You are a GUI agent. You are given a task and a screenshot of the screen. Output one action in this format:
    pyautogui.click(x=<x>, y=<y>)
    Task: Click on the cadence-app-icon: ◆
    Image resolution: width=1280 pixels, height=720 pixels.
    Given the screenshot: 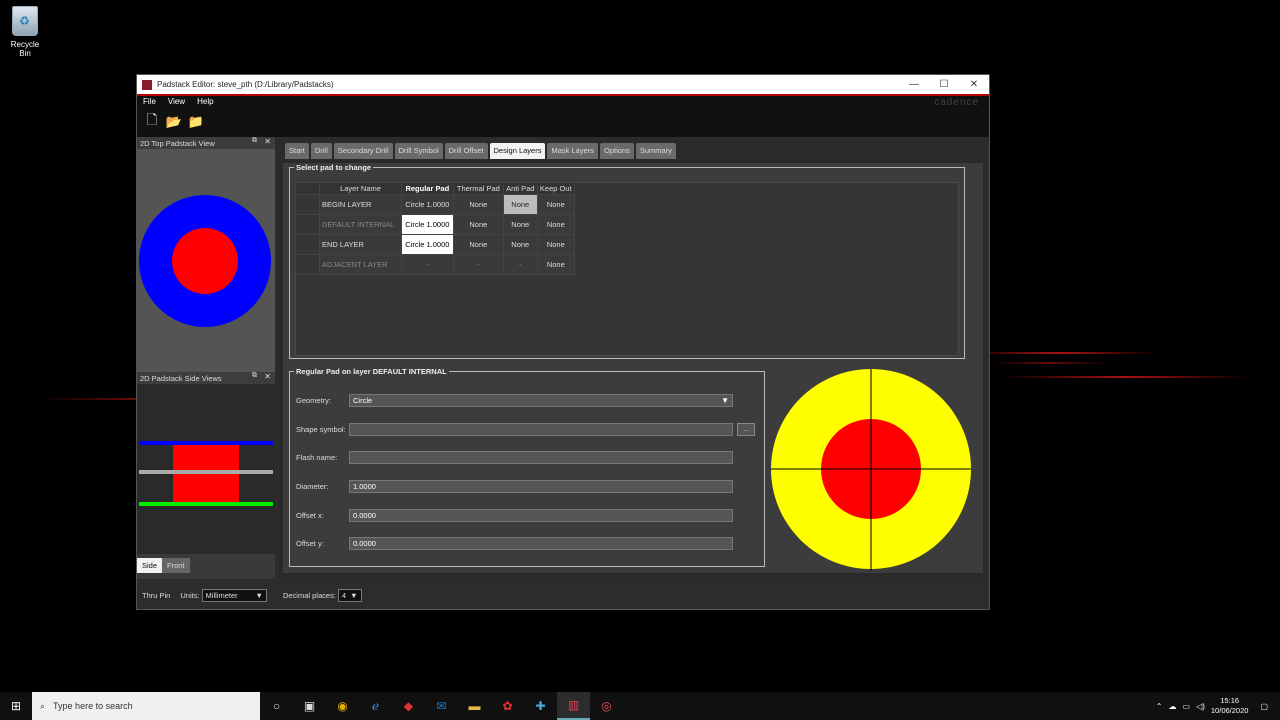 What is the action you would take?
    pyautogui.click(x=408, y=706)
    